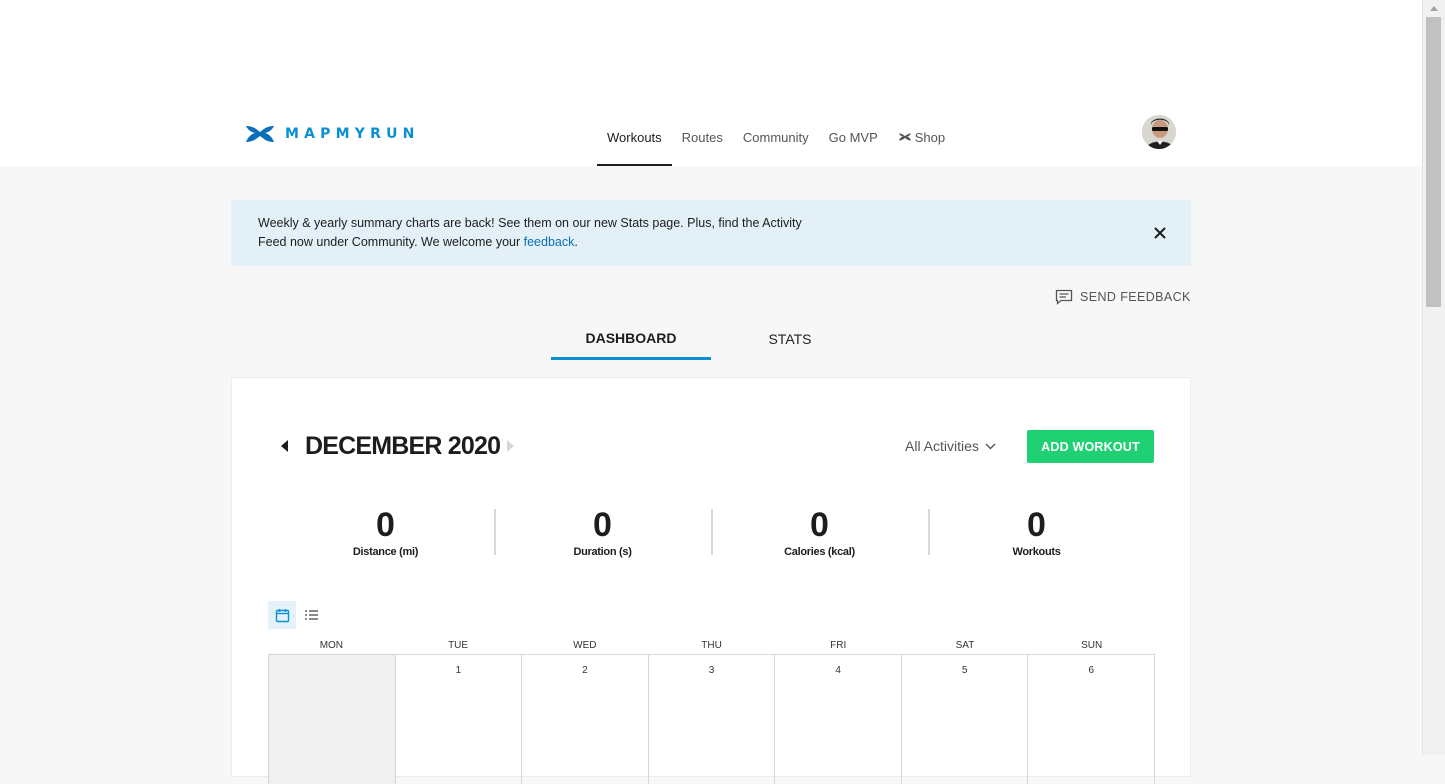  I want to click on calendar-icon, so click(282, 615).